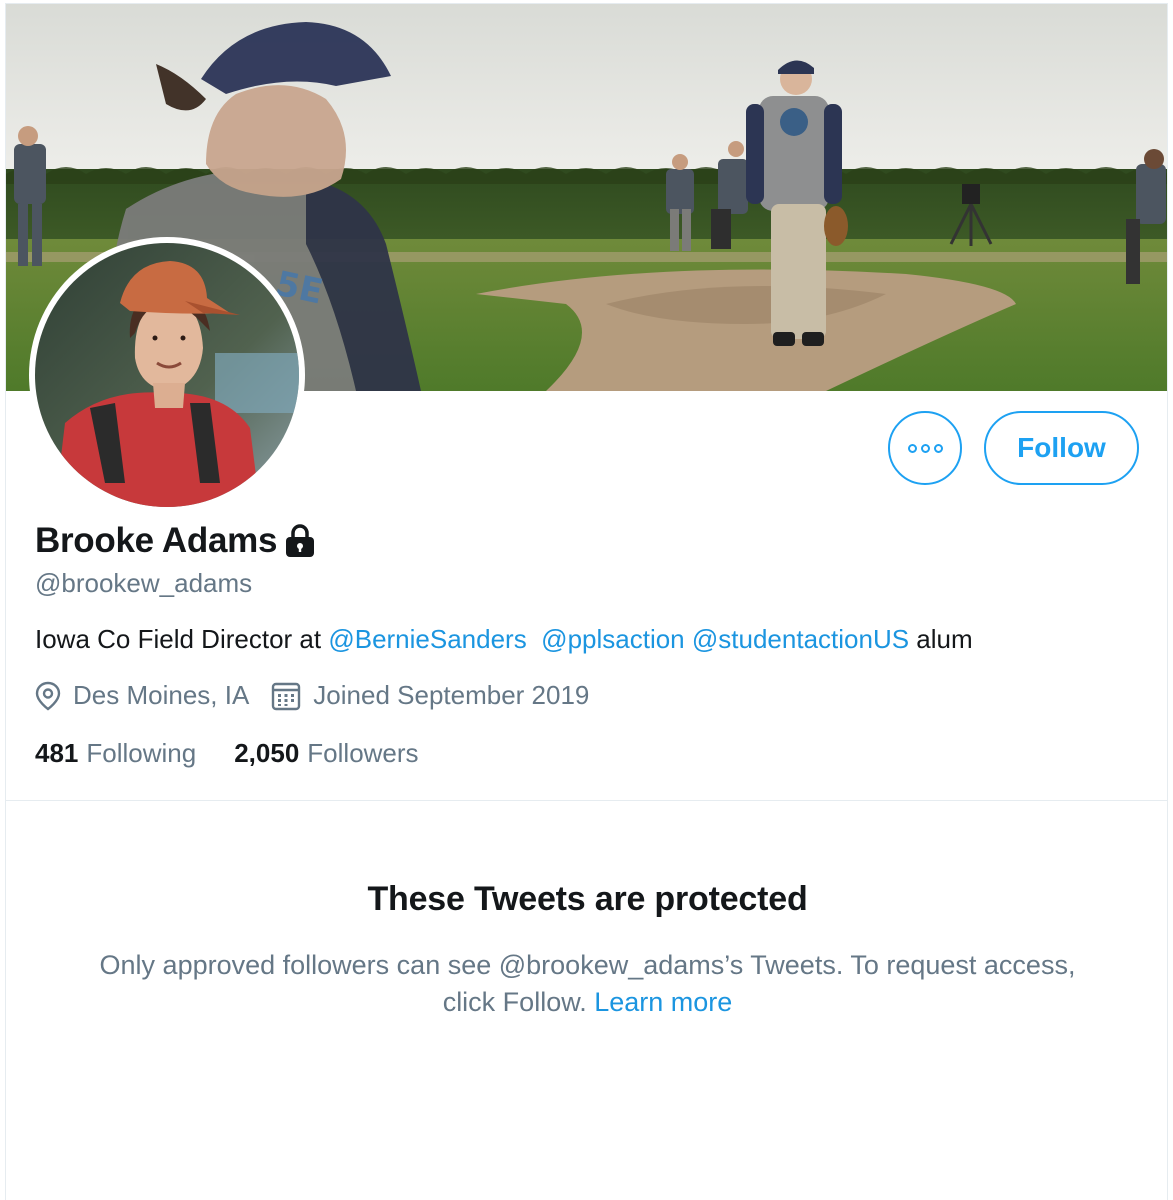 This screenshot has height=1200, width=1173. I want to click on bio-mention-link: @pplsaction, so click(612, 639).